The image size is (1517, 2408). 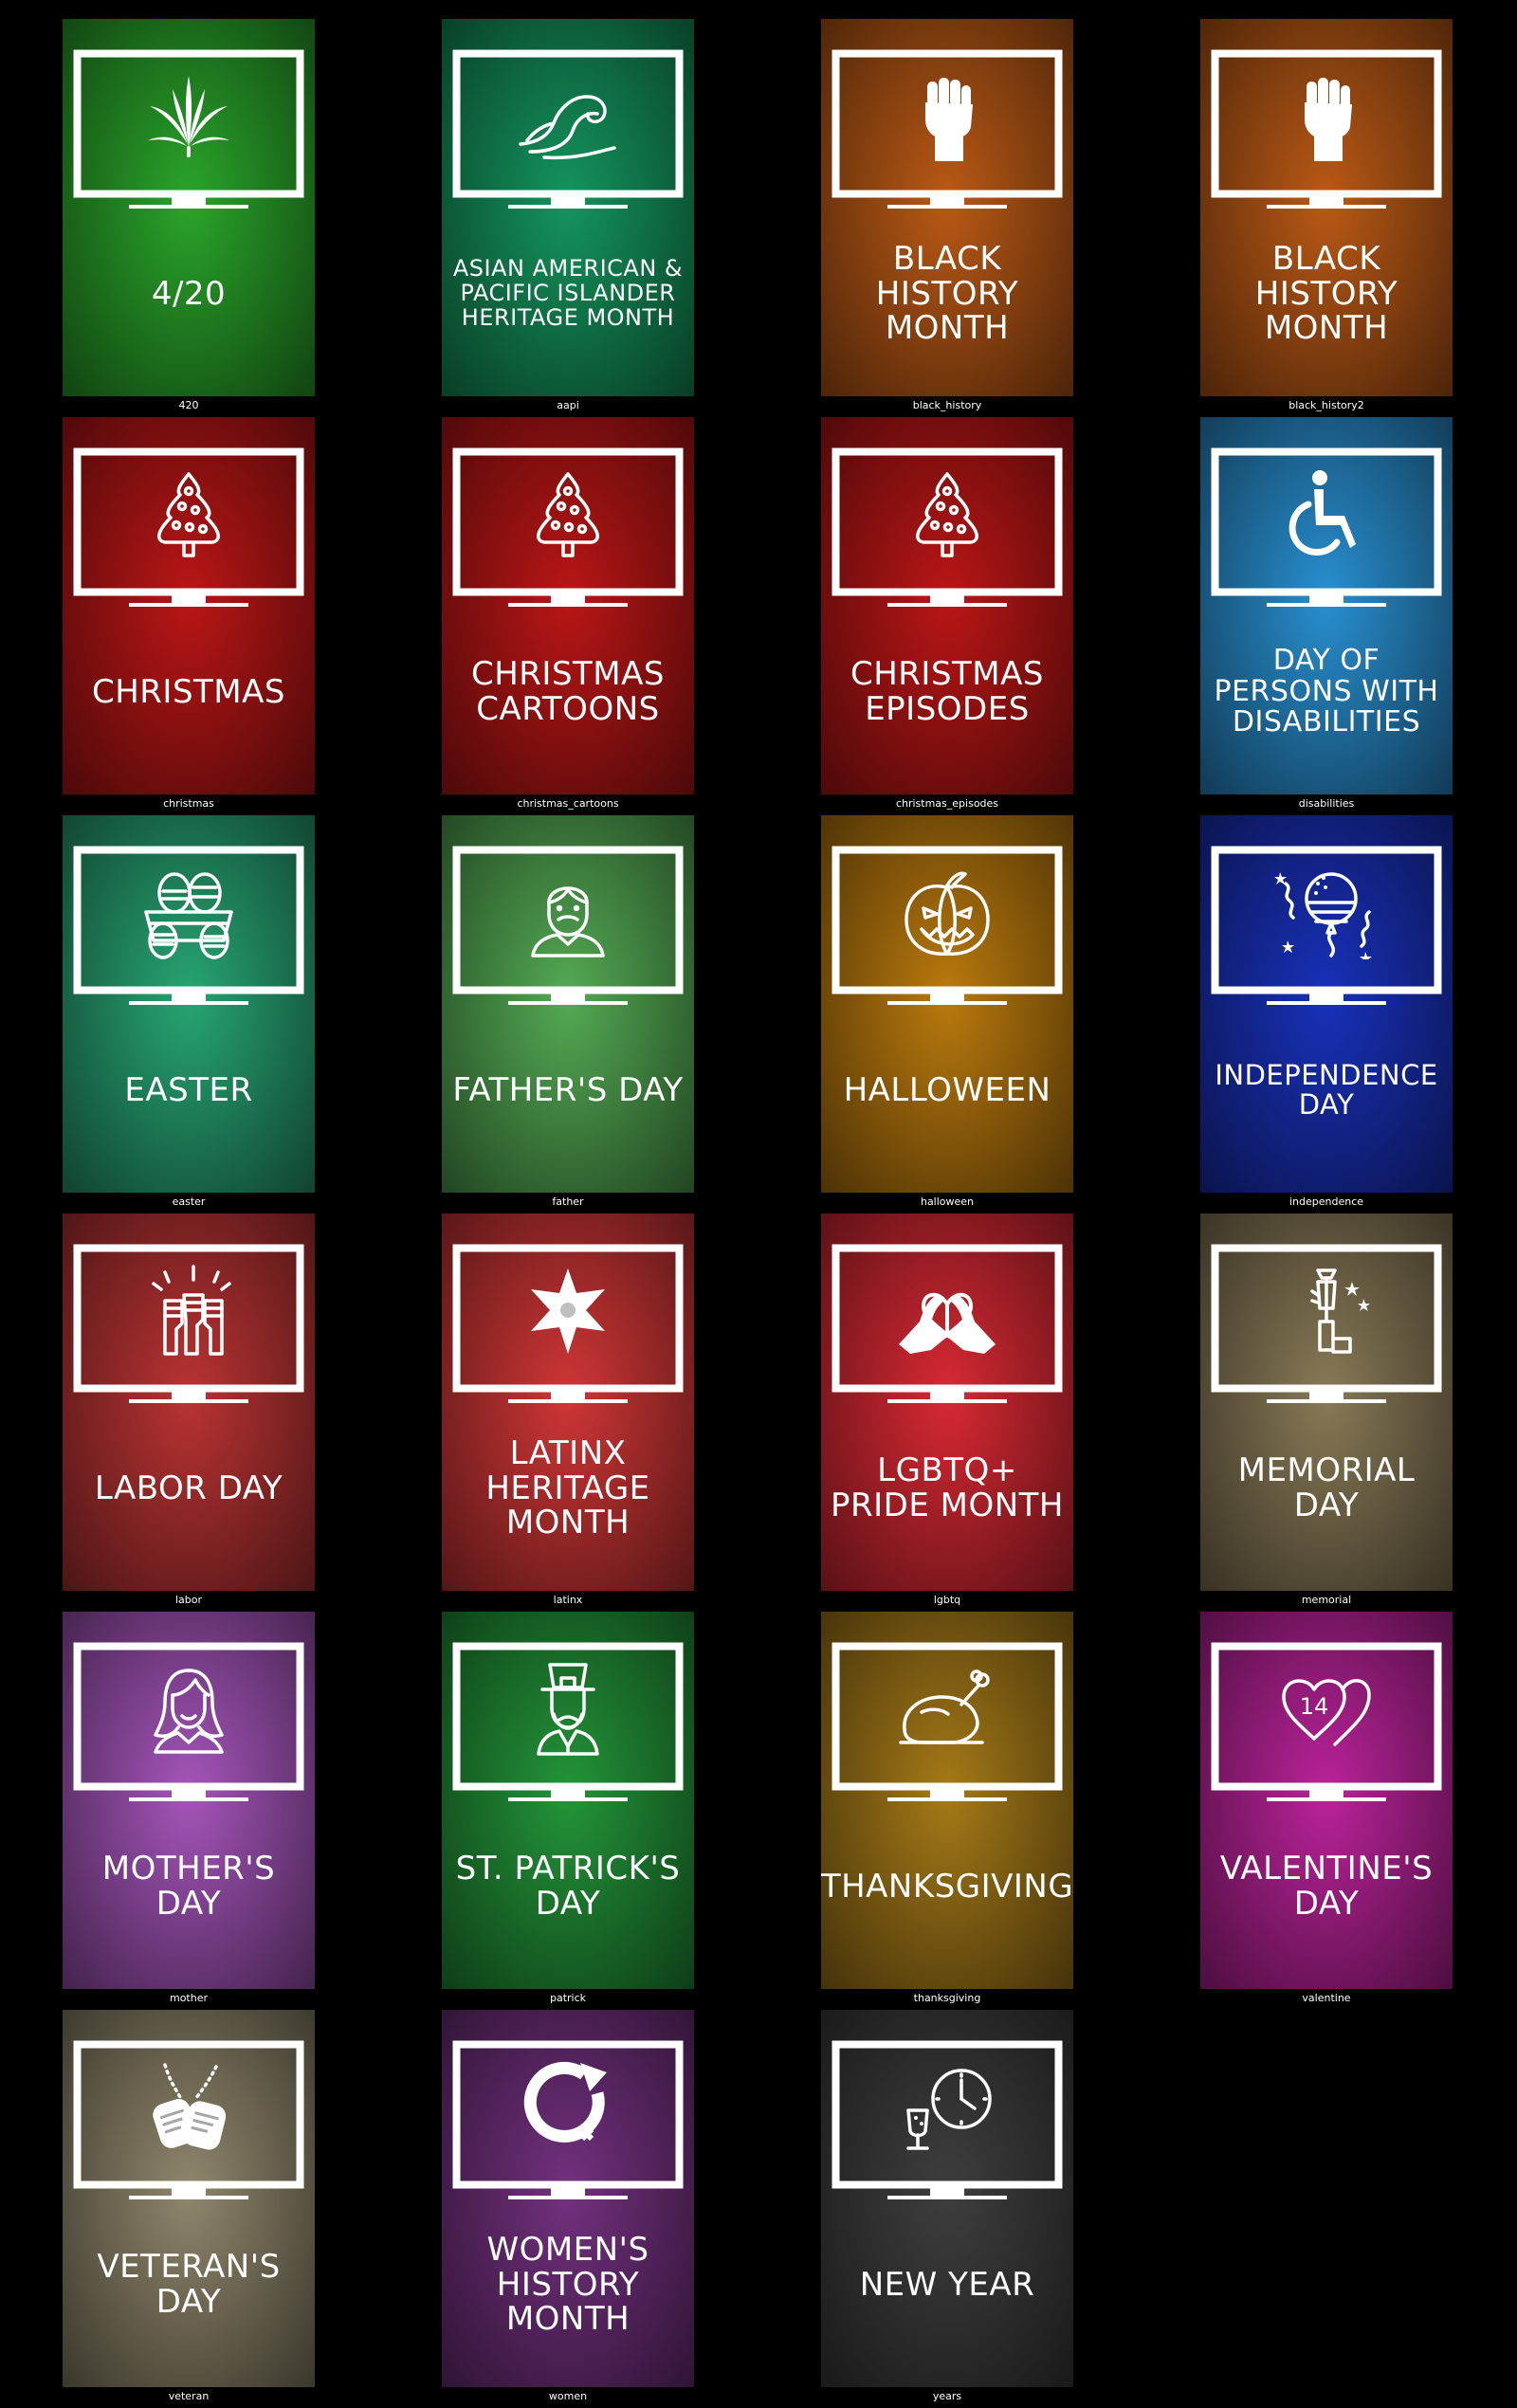 I want to click on poster-image: CHRISTMAS CARTOONS, so click(x=568, y=605).